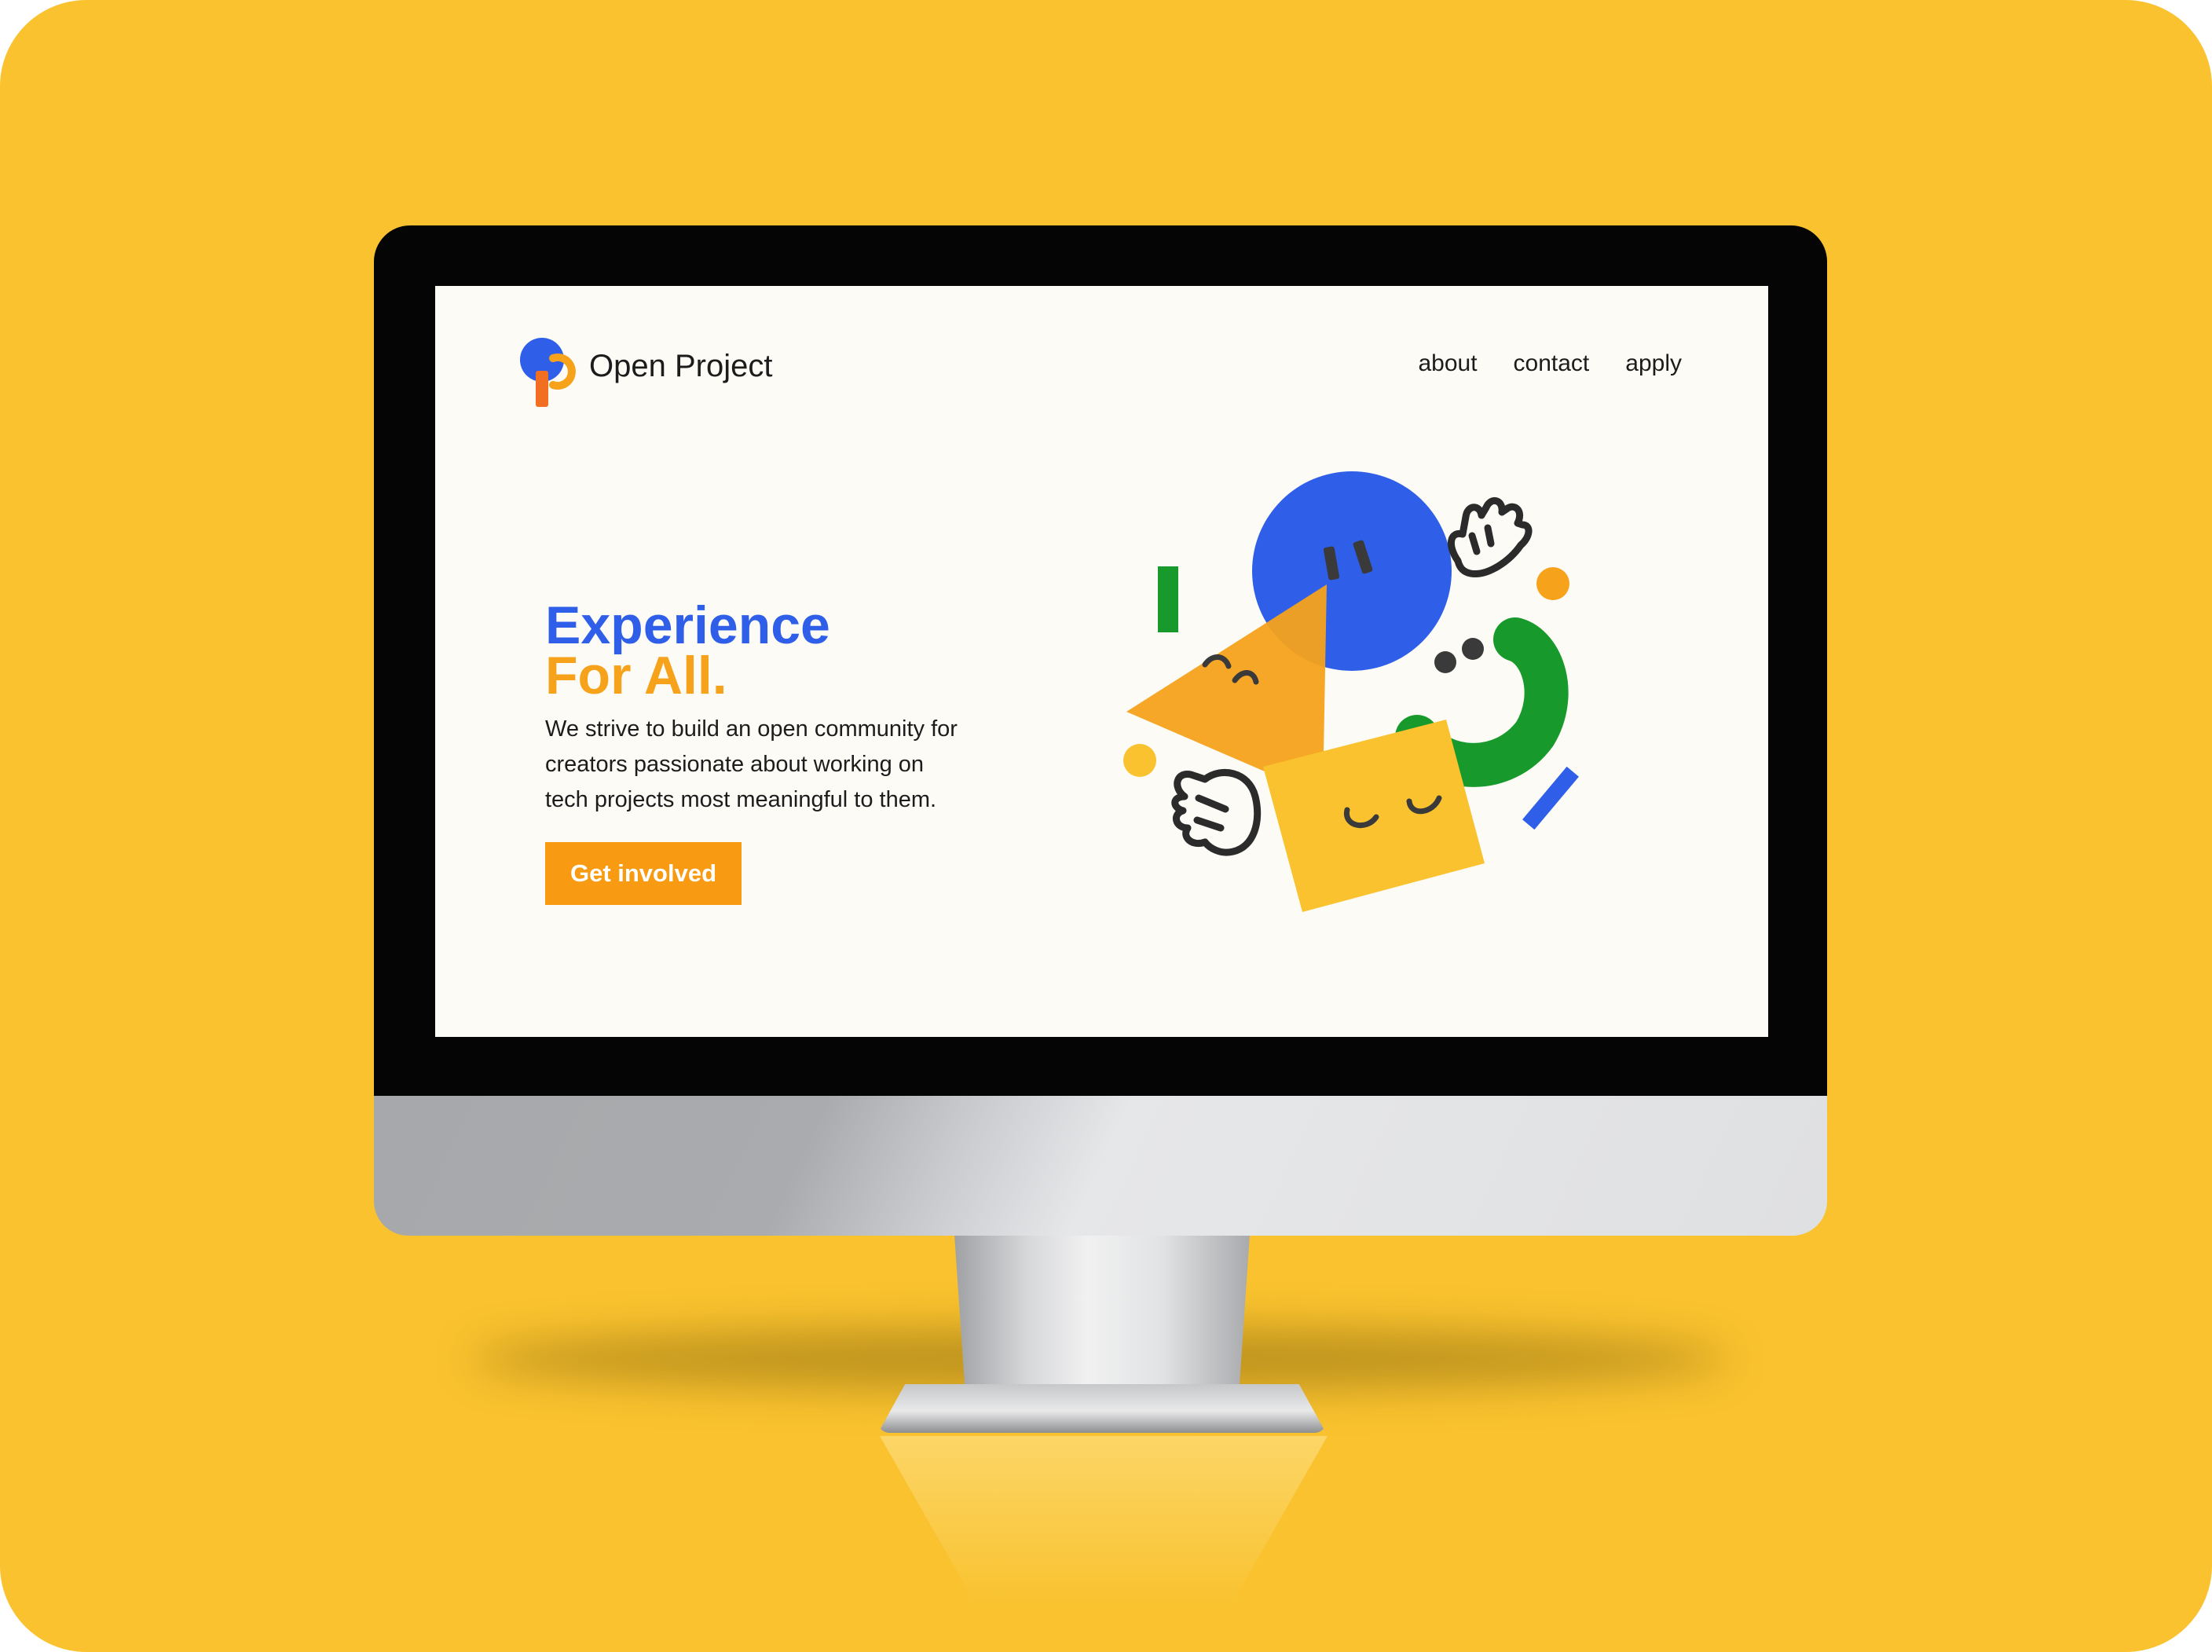  Describe the element at coordinates (735, 764) in the screenshot. I see `hero-description-line: creators passionate about working on` at that location.